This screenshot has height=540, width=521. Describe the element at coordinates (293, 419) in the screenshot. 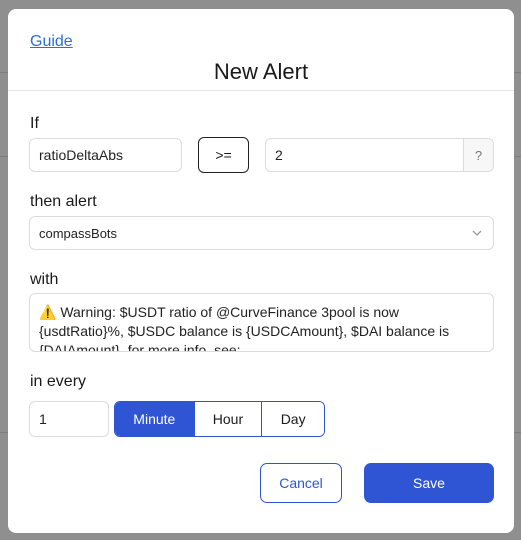

I see `unit-day-button: Day` at that location.